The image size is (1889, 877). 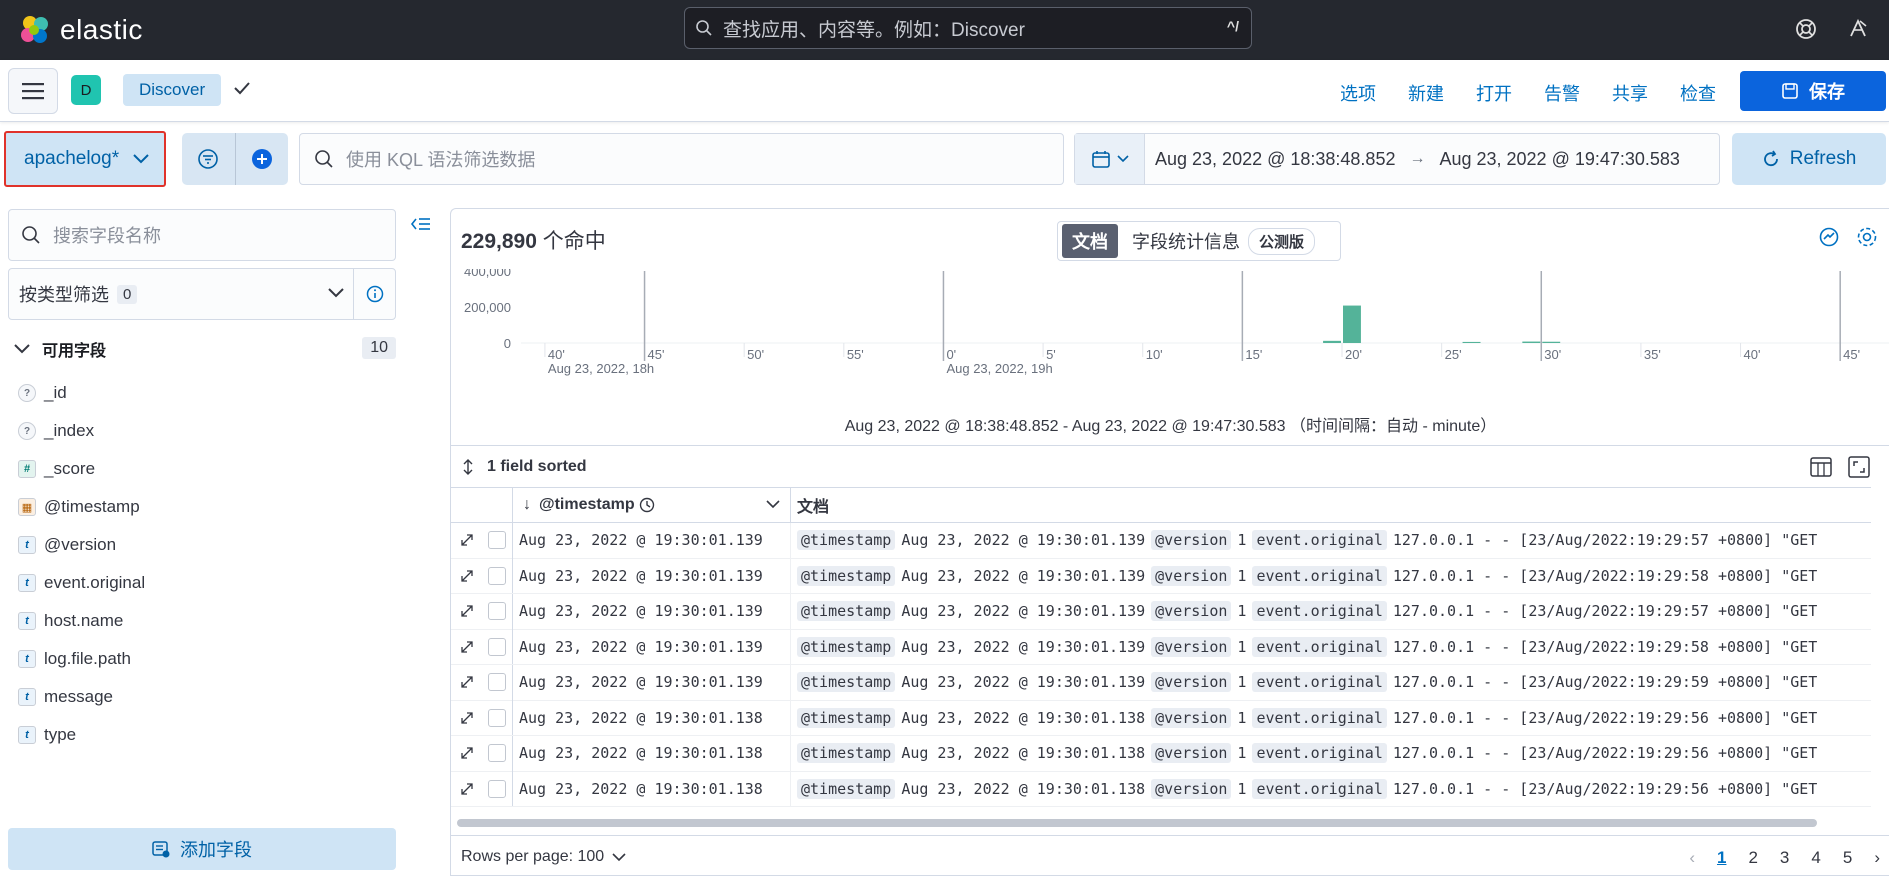 I want to click on index-pattern-selector: apachelog*, so click(x=85, y=159).